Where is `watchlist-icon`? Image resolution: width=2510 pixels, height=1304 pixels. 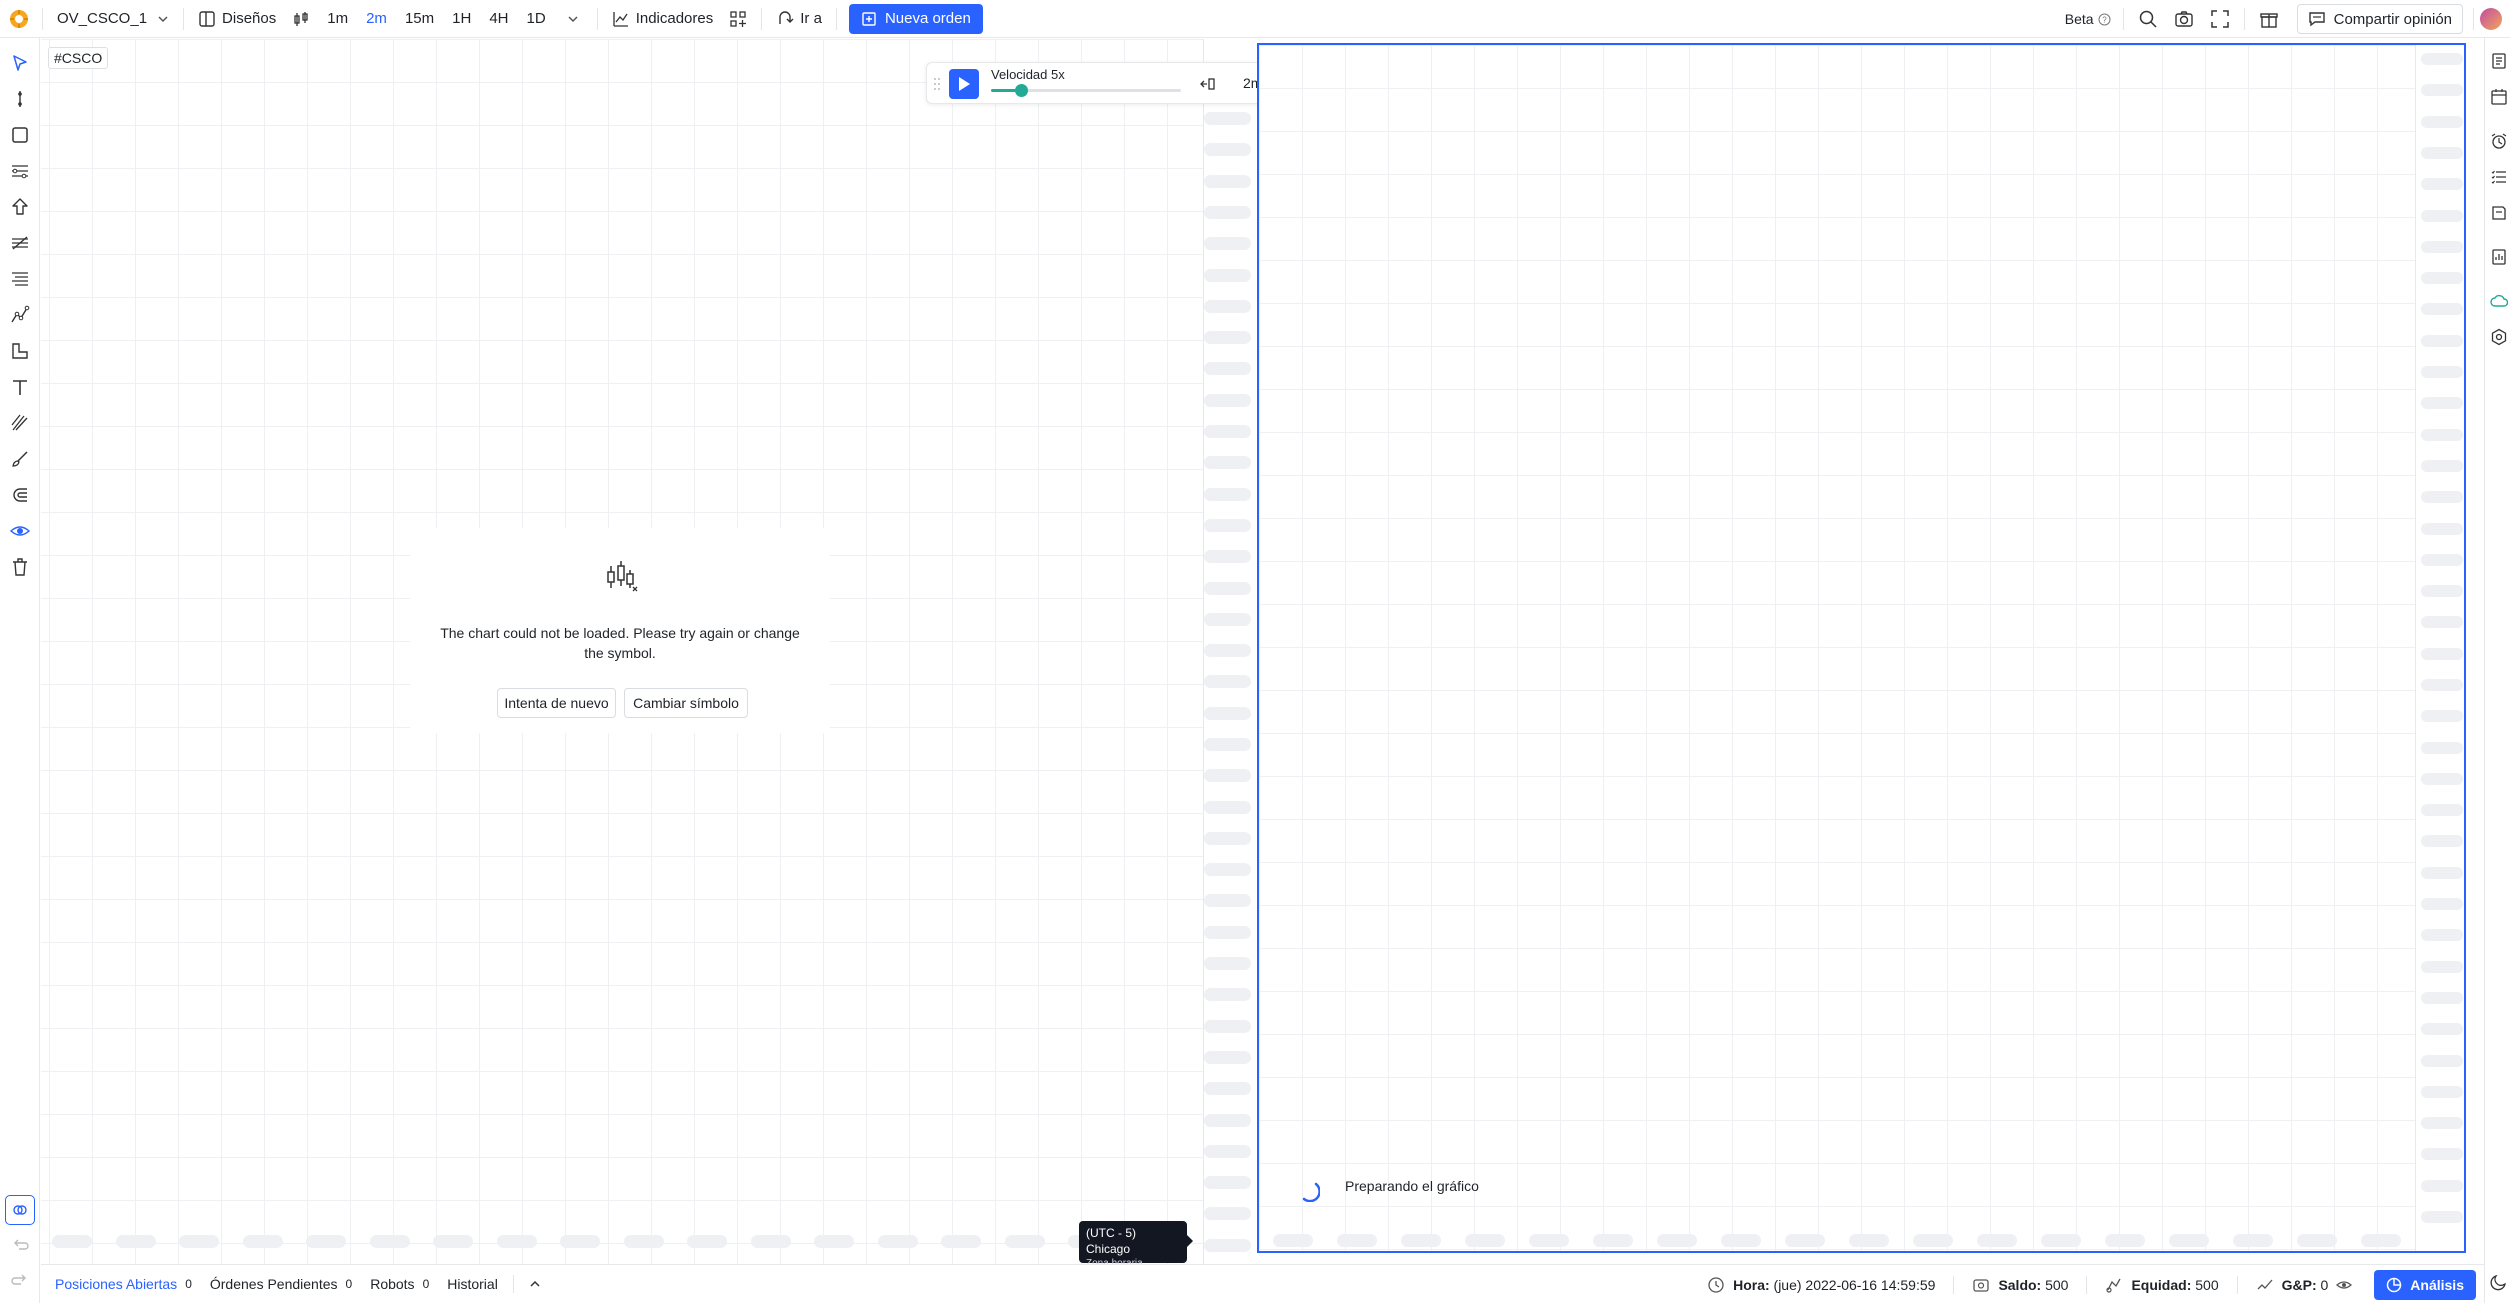 watchlist-icon is located at coordinates (2499, 61).